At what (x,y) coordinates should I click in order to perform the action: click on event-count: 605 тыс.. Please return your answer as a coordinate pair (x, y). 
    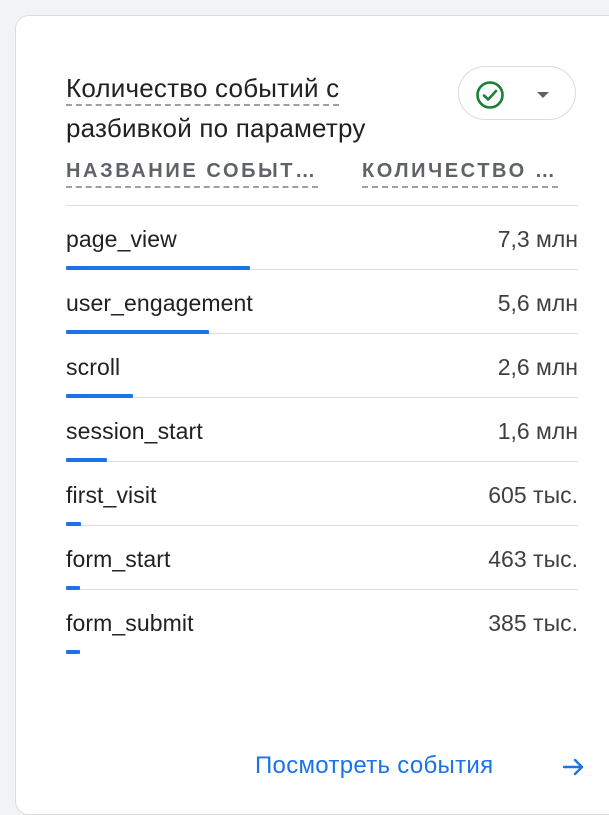
    Looking at the image, I should click on (533, 495).